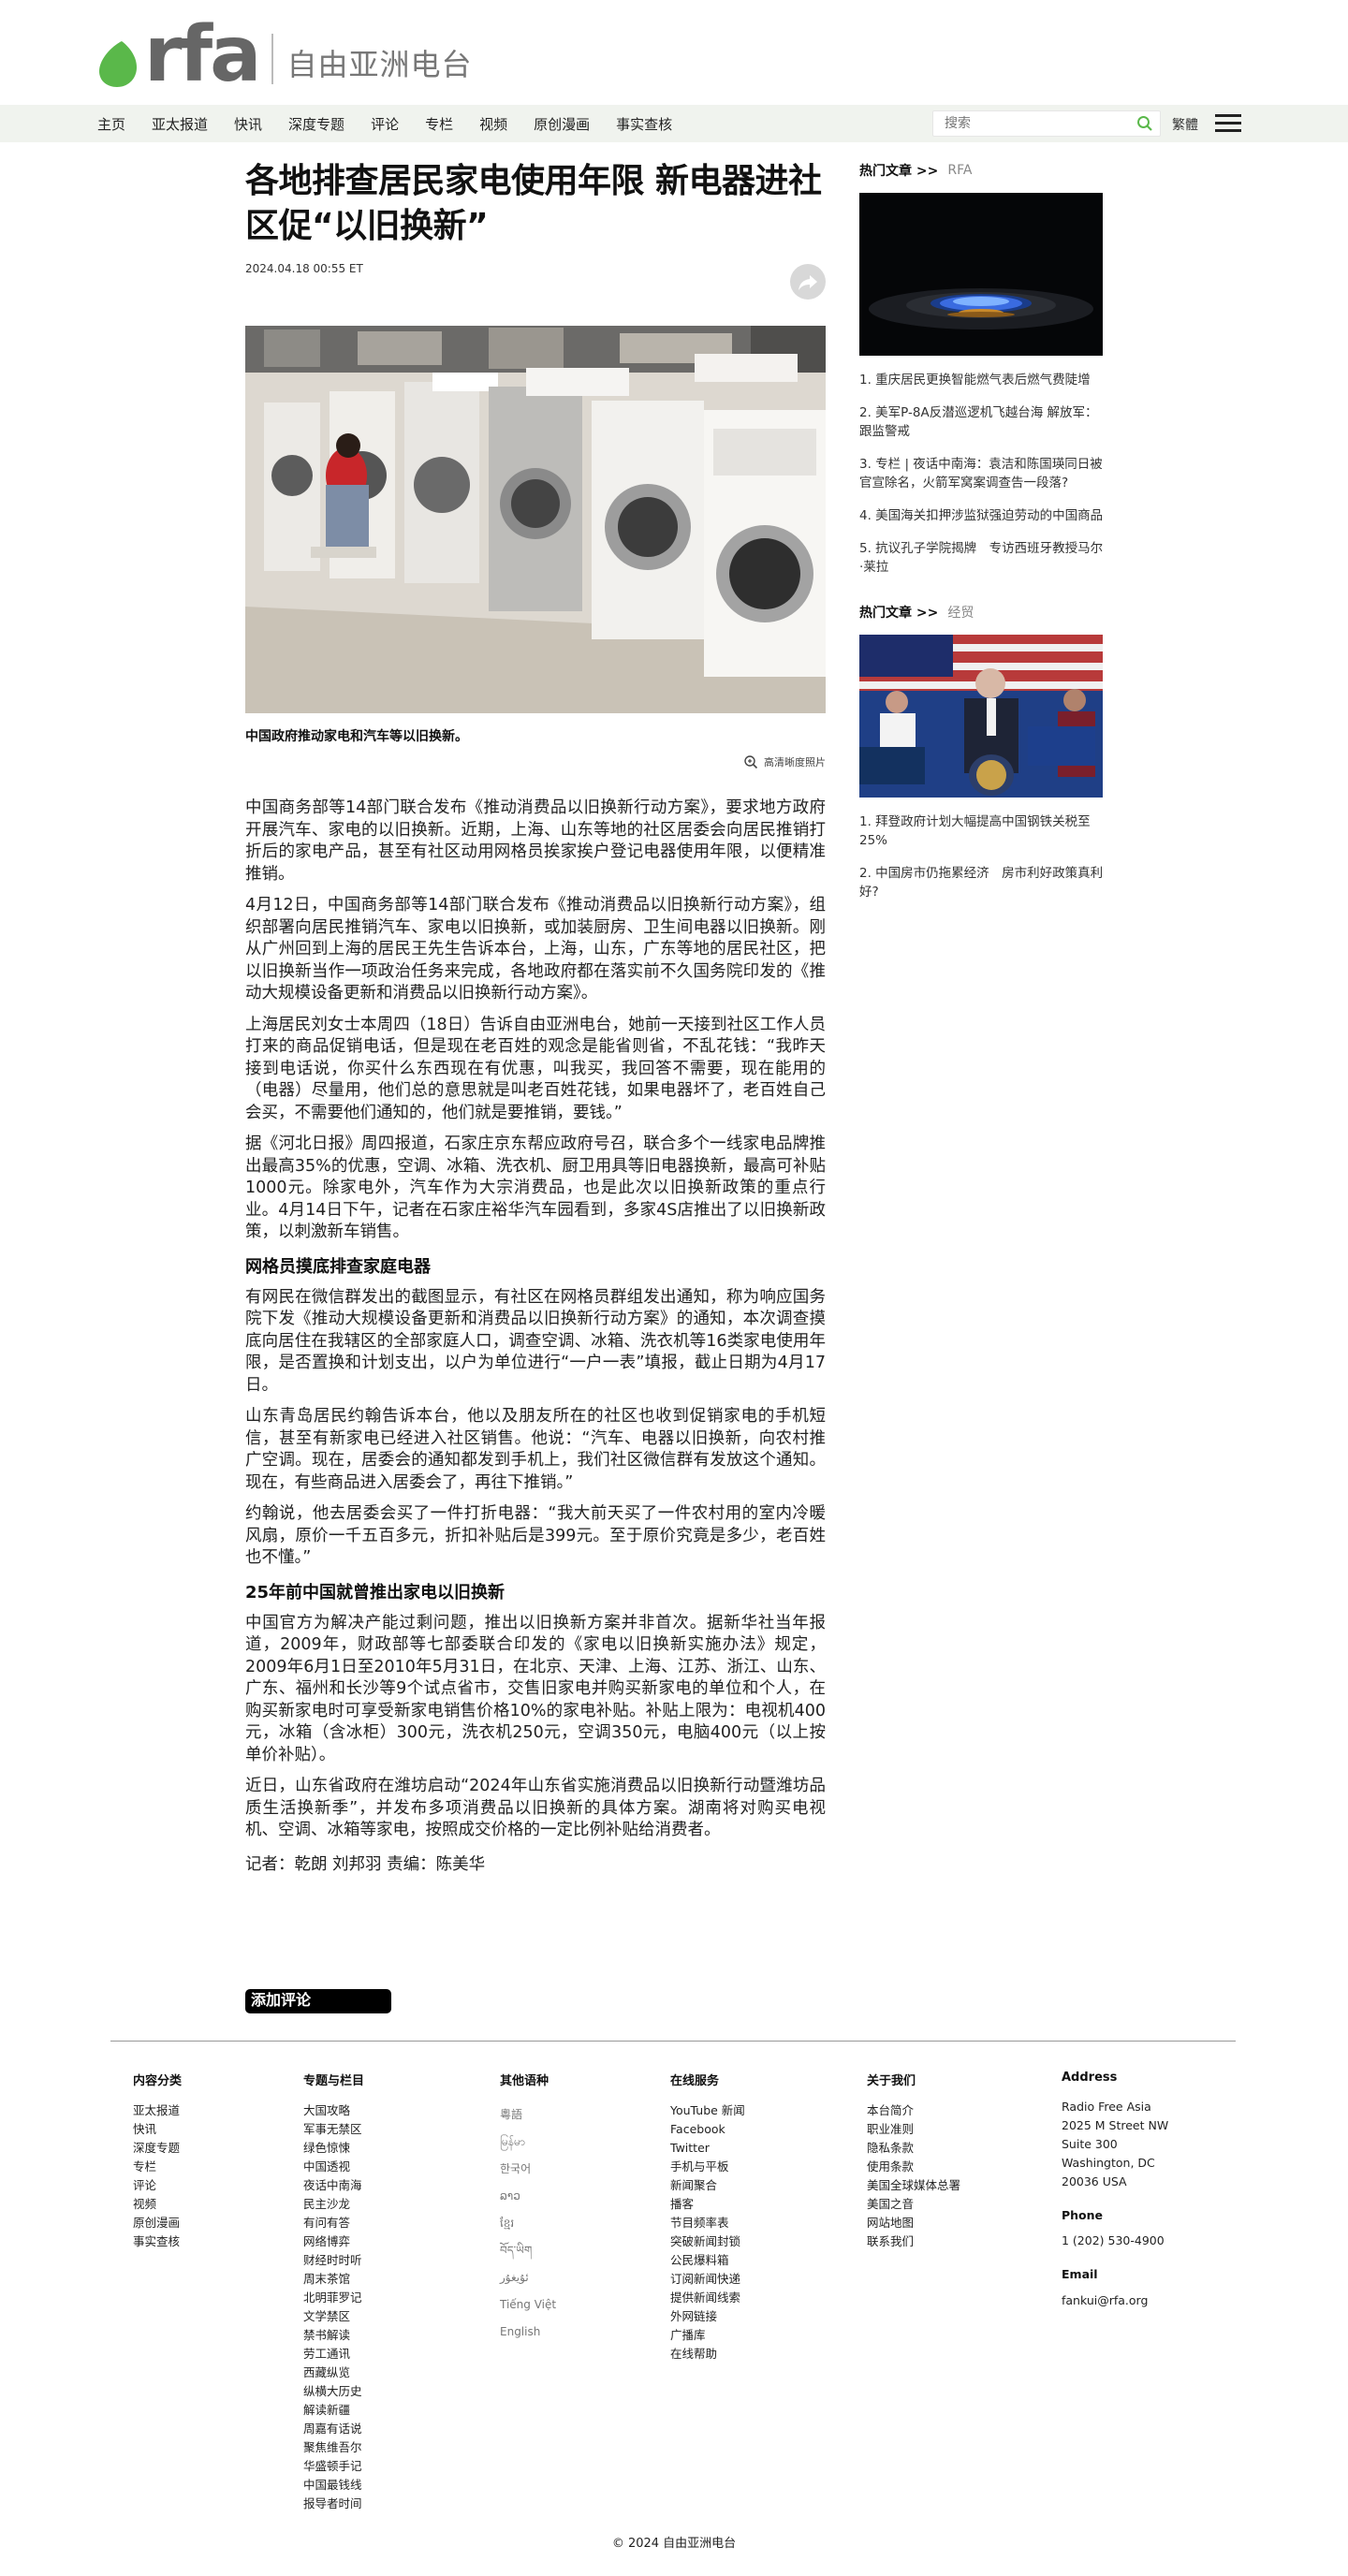 The image size is (1348, 2576). Describe the element at coordinates (707, 2260) in the screenshot. I see `footer-link: 公民爆料箱` at that location.